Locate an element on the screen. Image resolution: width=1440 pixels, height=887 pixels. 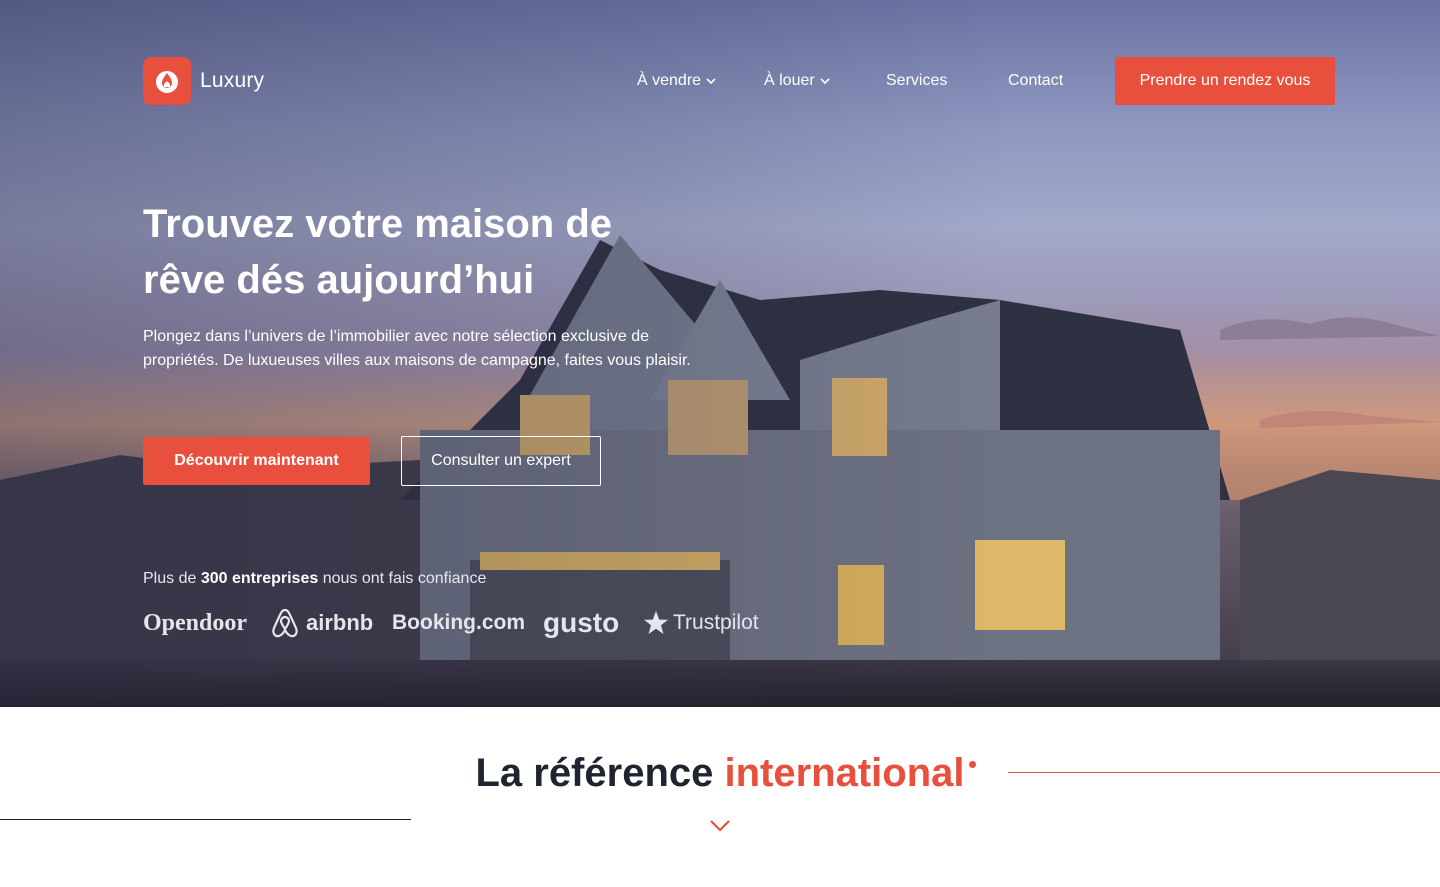
partner-logo-airbnb: airbnb is located at coordinates (321, 623).